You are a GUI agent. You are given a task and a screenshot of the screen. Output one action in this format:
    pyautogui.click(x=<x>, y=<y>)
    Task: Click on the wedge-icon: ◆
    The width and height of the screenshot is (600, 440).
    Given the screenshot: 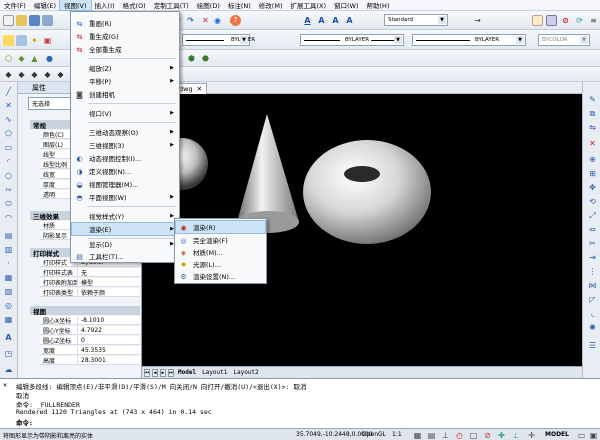 What is the action you would take?
    pyautogui.click(x=21, y=58)
    